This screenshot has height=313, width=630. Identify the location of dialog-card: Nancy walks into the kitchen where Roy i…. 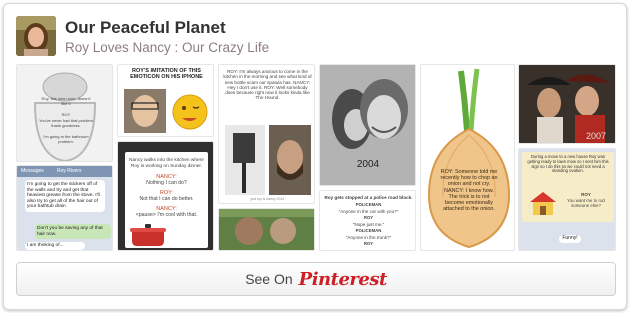
(166, 200).